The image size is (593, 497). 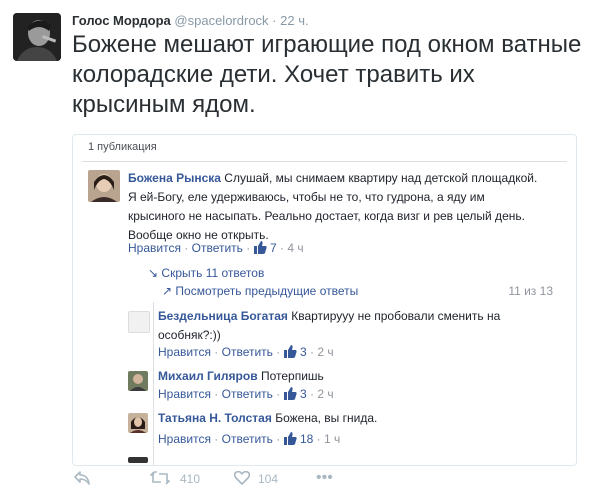 What do you see at coordinates (273, 248) in the screenshot?
I see `like-count: 7` at bounding box center [273, 248].